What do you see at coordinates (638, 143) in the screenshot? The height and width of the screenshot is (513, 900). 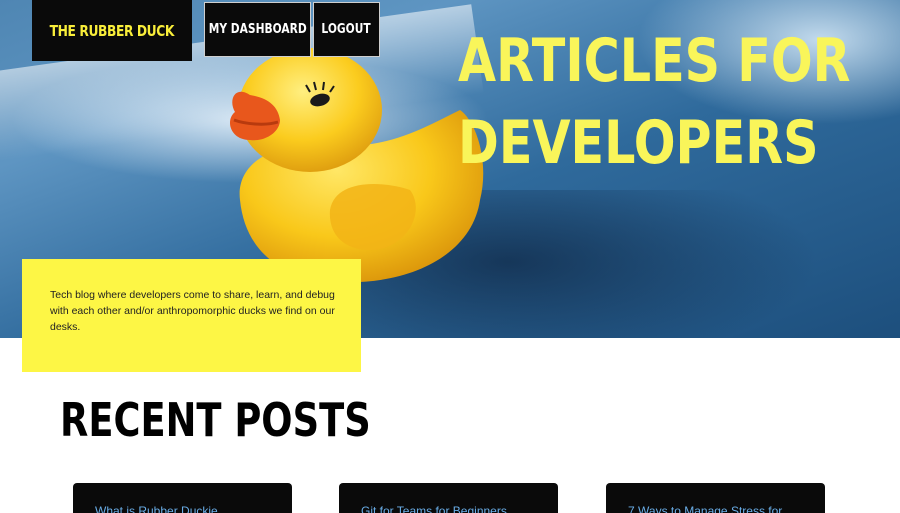 I see `hero-title-line-2: DEVELOPERS` at bounding box center [638, 143].